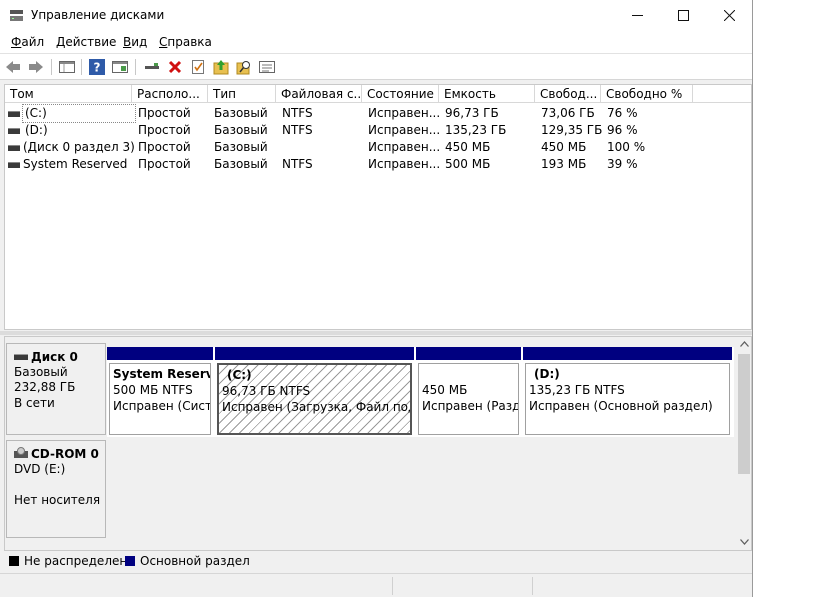 This screenshot has width=819, height=597. I want to click on folder-up-icon, so click(221, 67).